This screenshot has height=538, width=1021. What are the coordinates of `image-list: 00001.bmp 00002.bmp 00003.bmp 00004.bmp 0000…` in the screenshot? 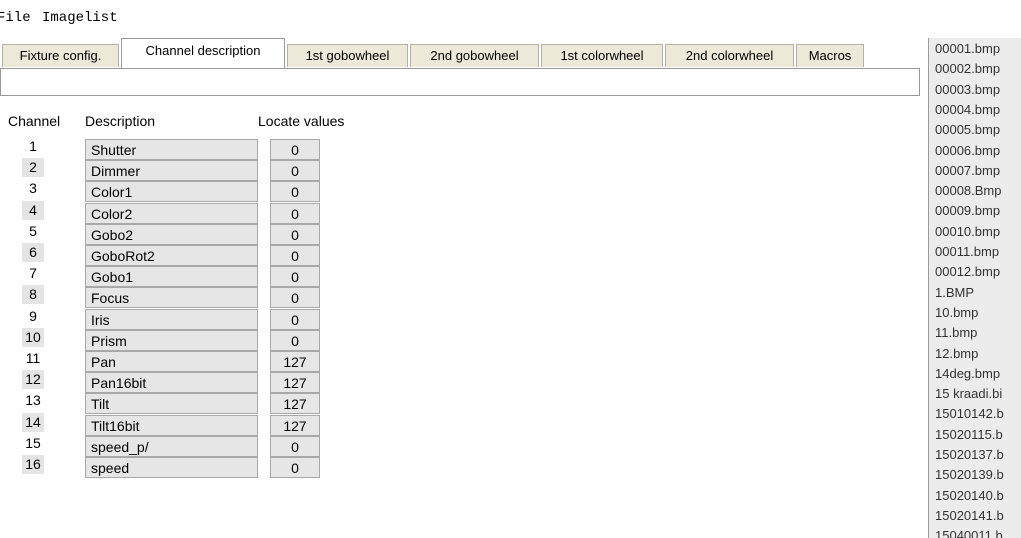 It's located at (974, 288).